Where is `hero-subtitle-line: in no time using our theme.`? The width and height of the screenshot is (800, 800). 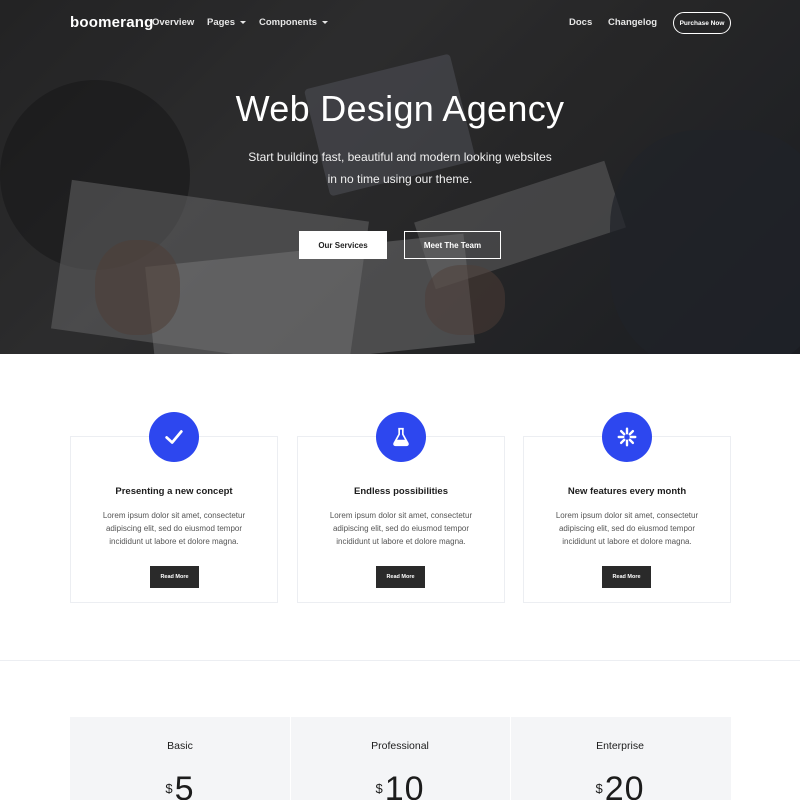 hero-subtitle-line: in no time using our theme. is located at coordinates (400, 179).